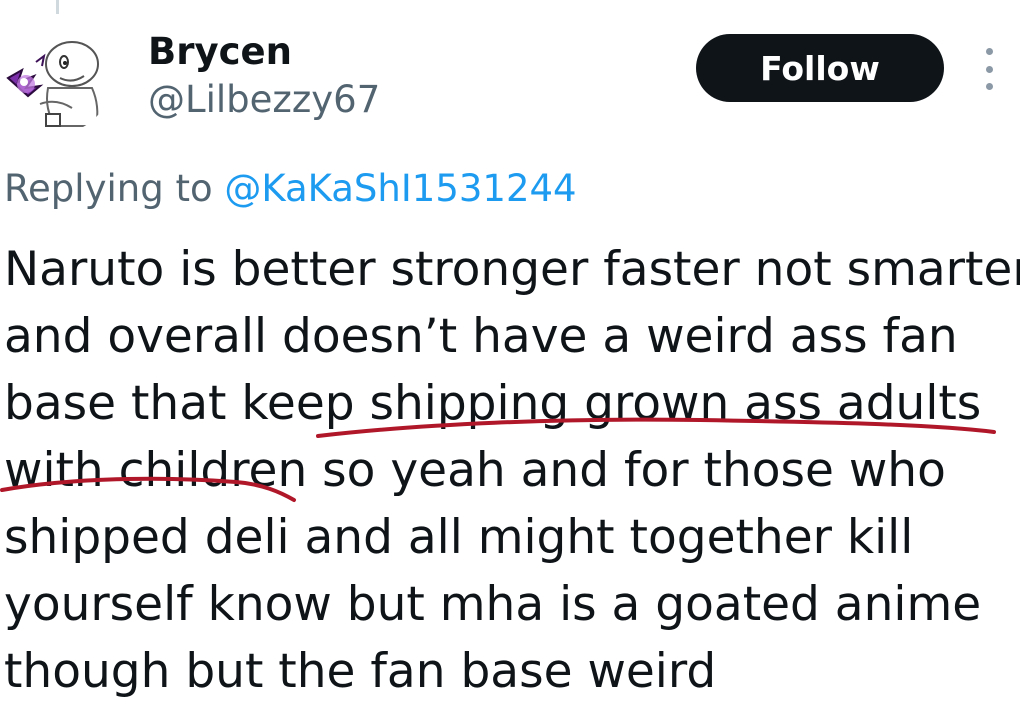 This screenshot has width=1020, height=713. I want to click on tweet-text-line: with children so yeah and for those who, so click(475, 470).